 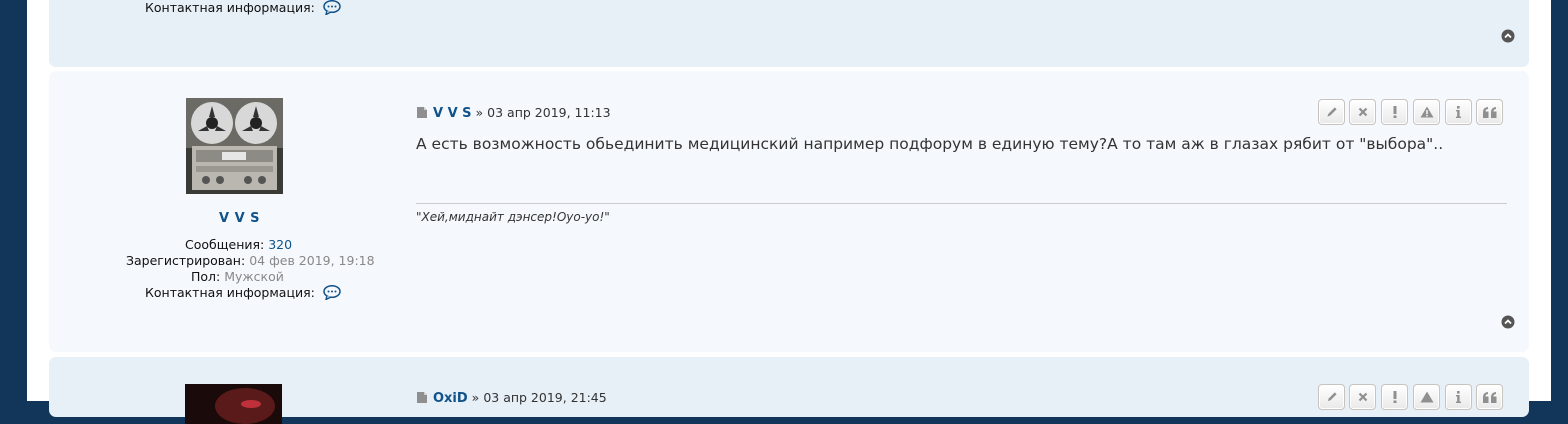 I want to click on post-date: 03 апр 2019, 11:13, so click(x=549, y=112).